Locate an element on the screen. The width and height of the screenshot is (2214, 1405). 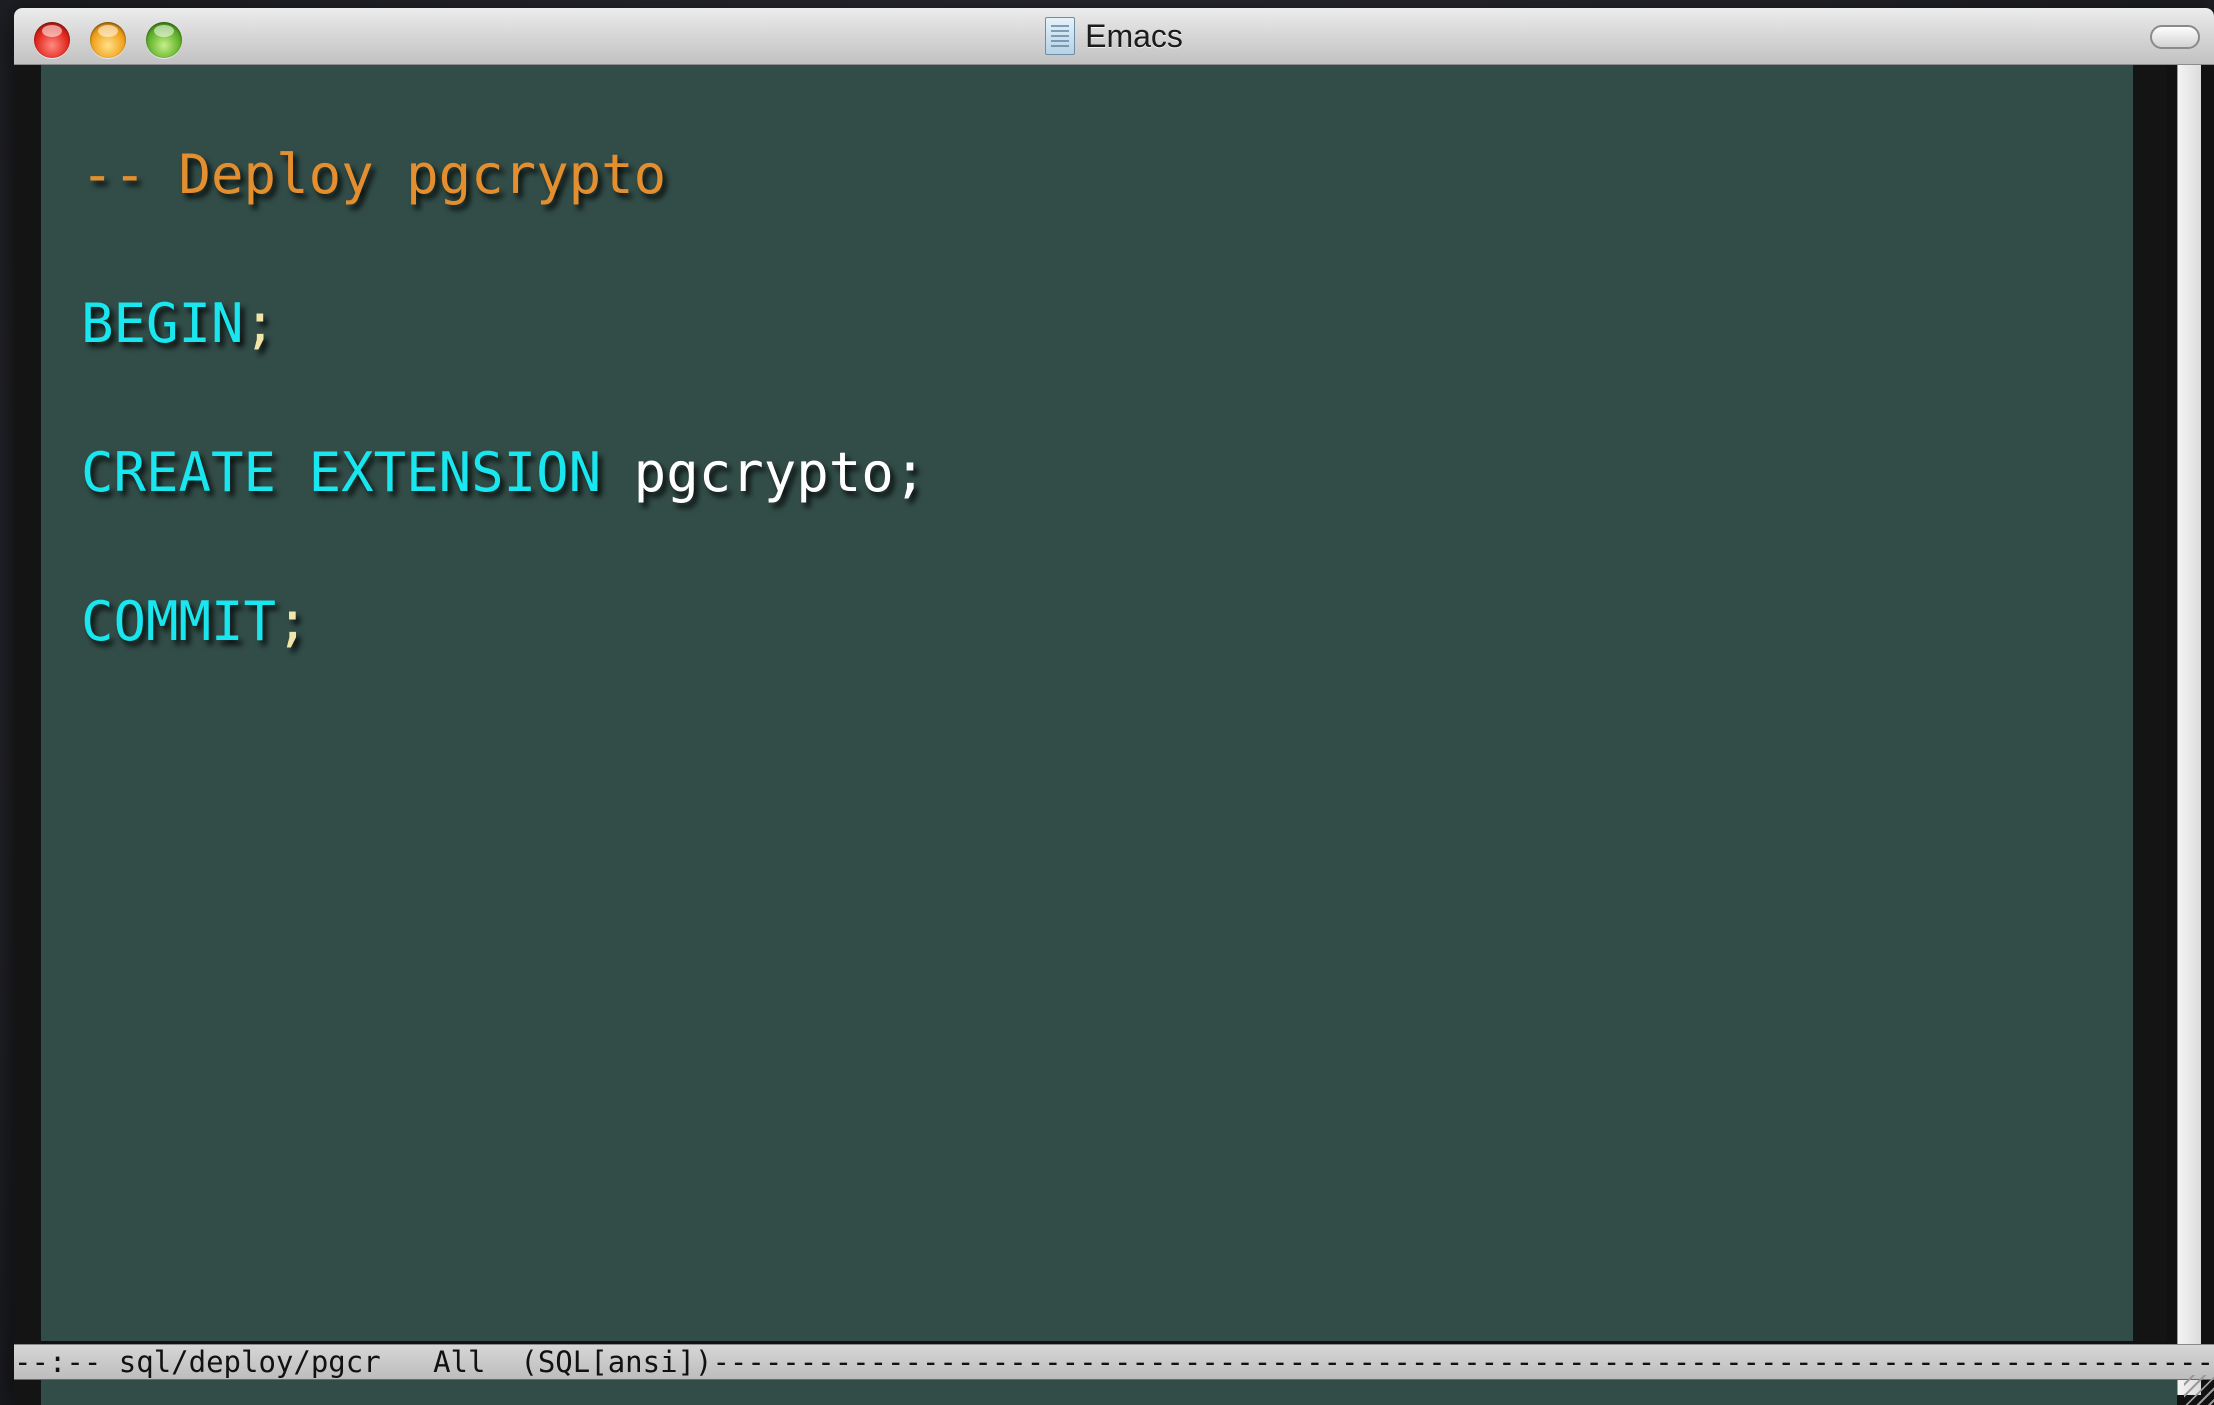
code-token-plain: pgcrypto; is located at coordinates (764, 472).